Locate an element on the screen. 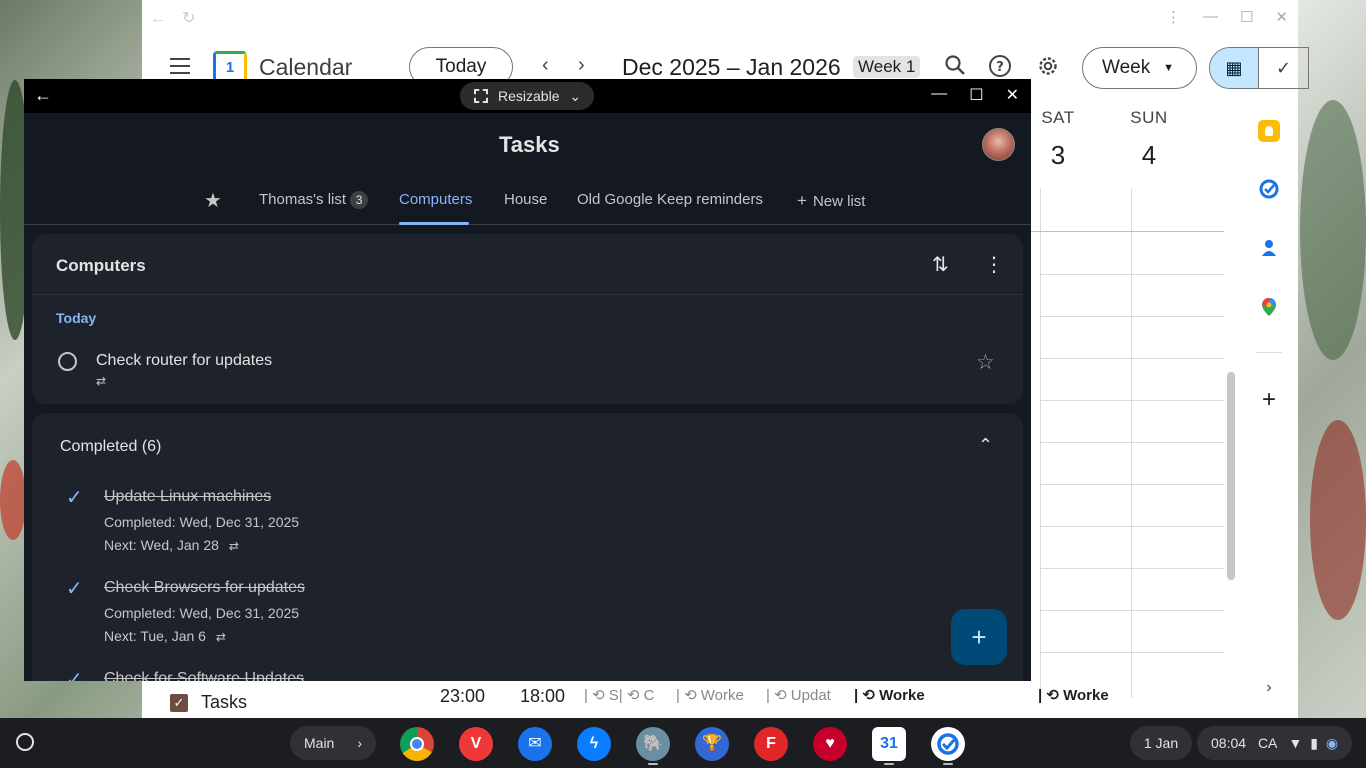 The height and width of the screenshot is (768, 1366). more-options-icon: ⋮ is located at coordinates (994, 264).